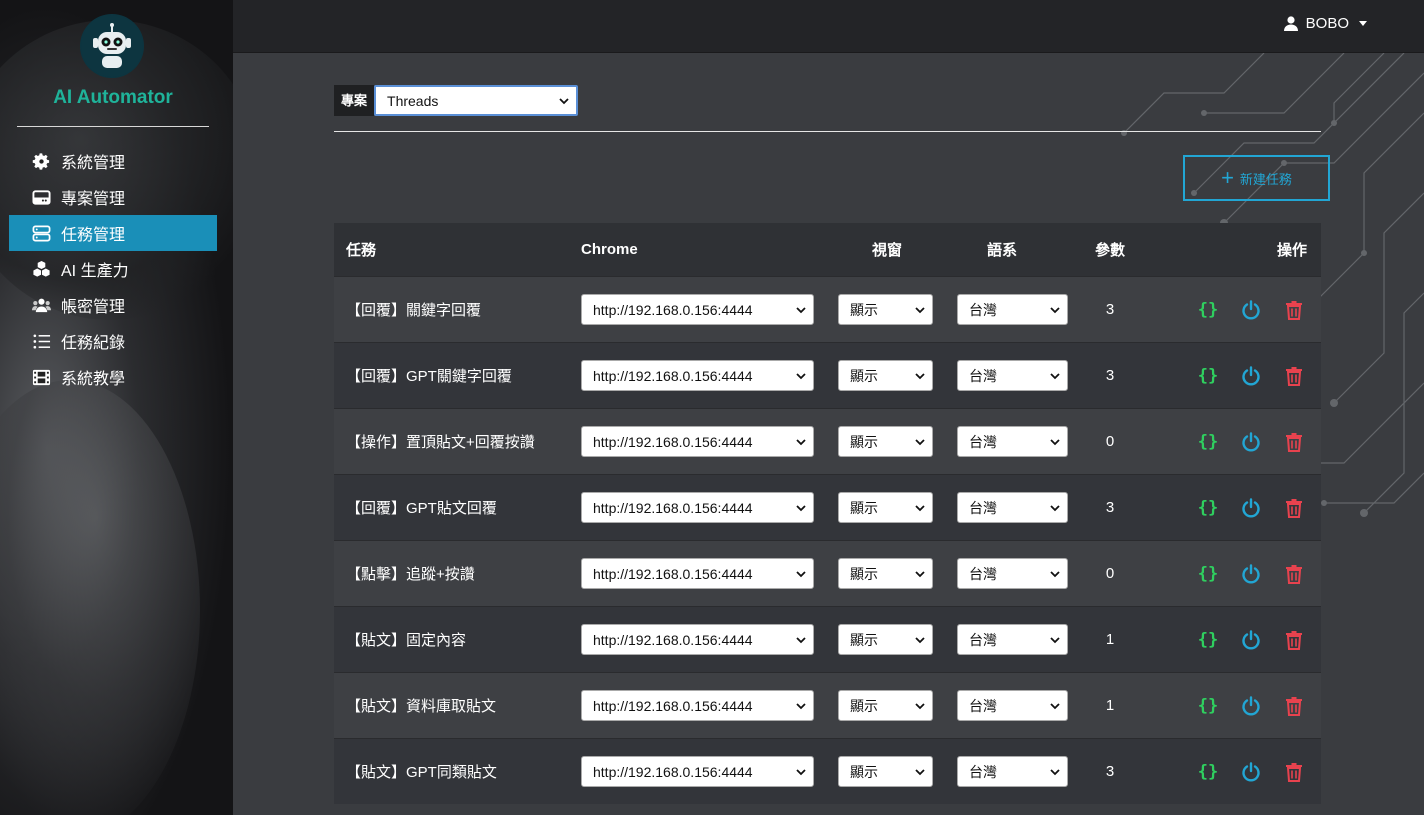  Describe the element at coordinates (113, 269) in the screenshot. I see `sidebar-item-ai-productivity: AI 生產力` at that location.